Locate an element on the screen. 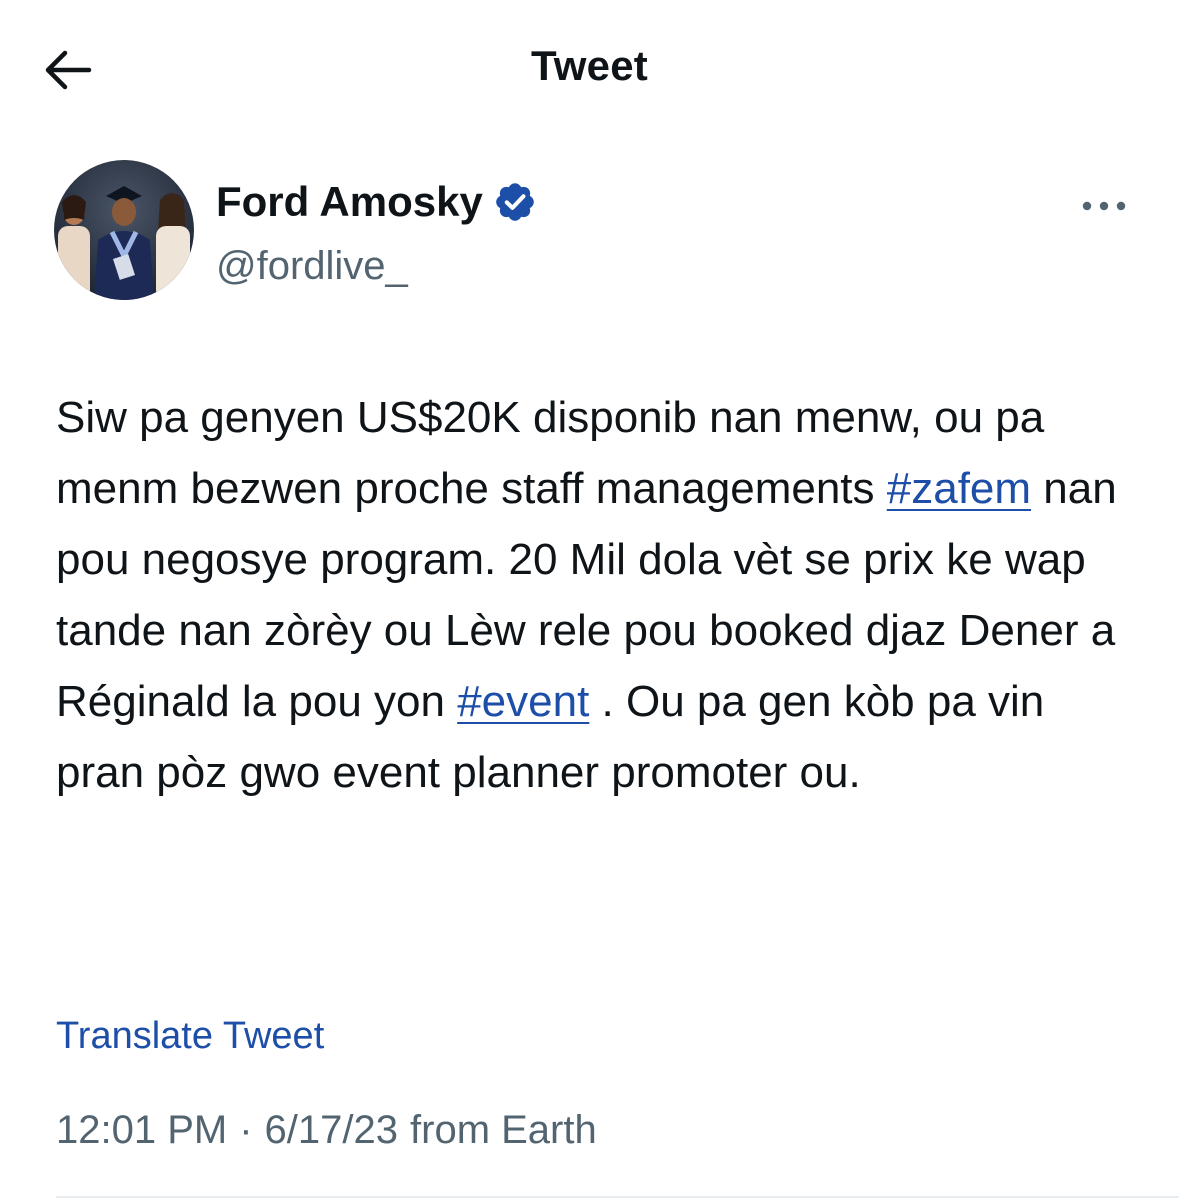  page-title: Tweet is located at coordinates (589, 65).